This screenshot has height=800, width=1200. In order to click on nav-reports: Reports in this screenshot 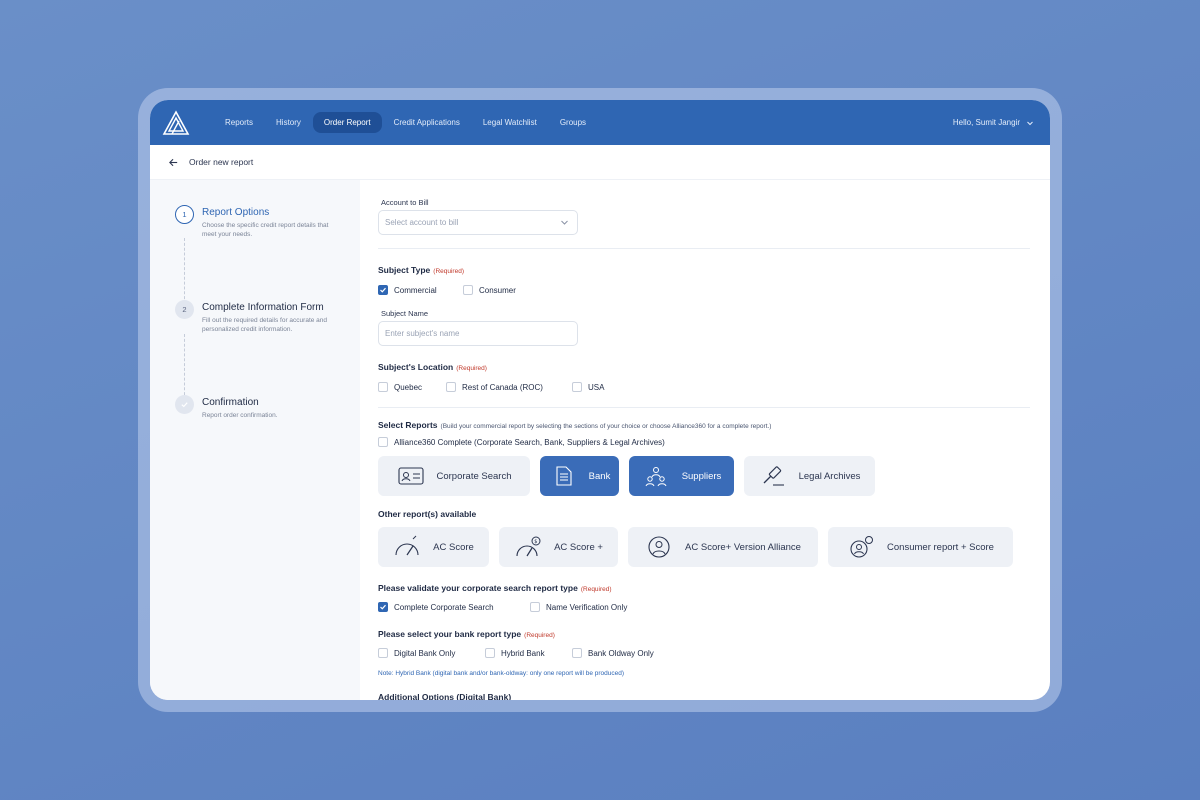, I will do `click(239, 122)`.